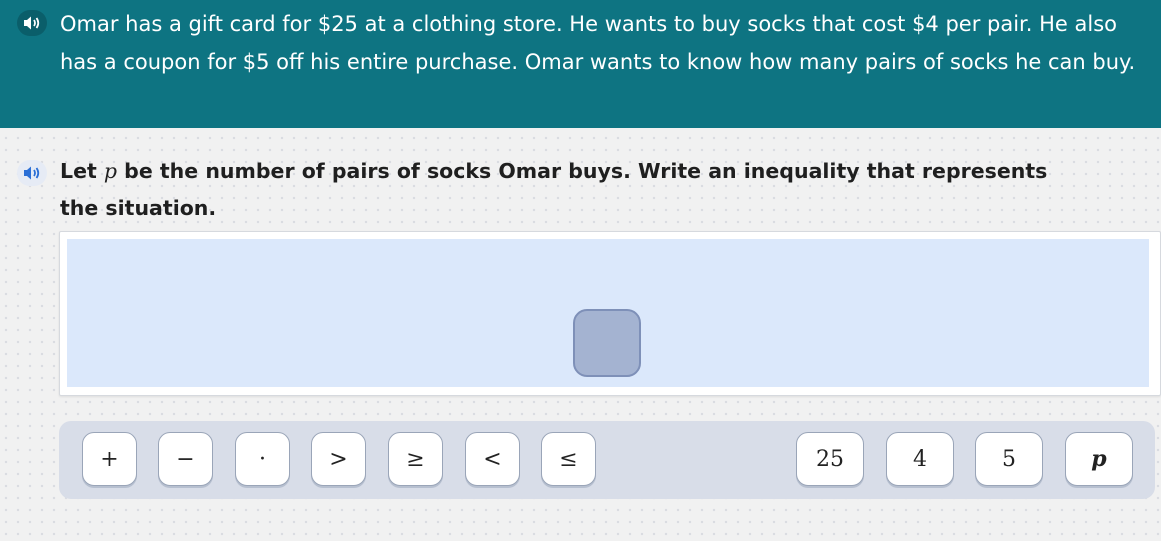 This screenshot has width=1161, height=541. I want to click on tile-plus: +, so click(109, 459).